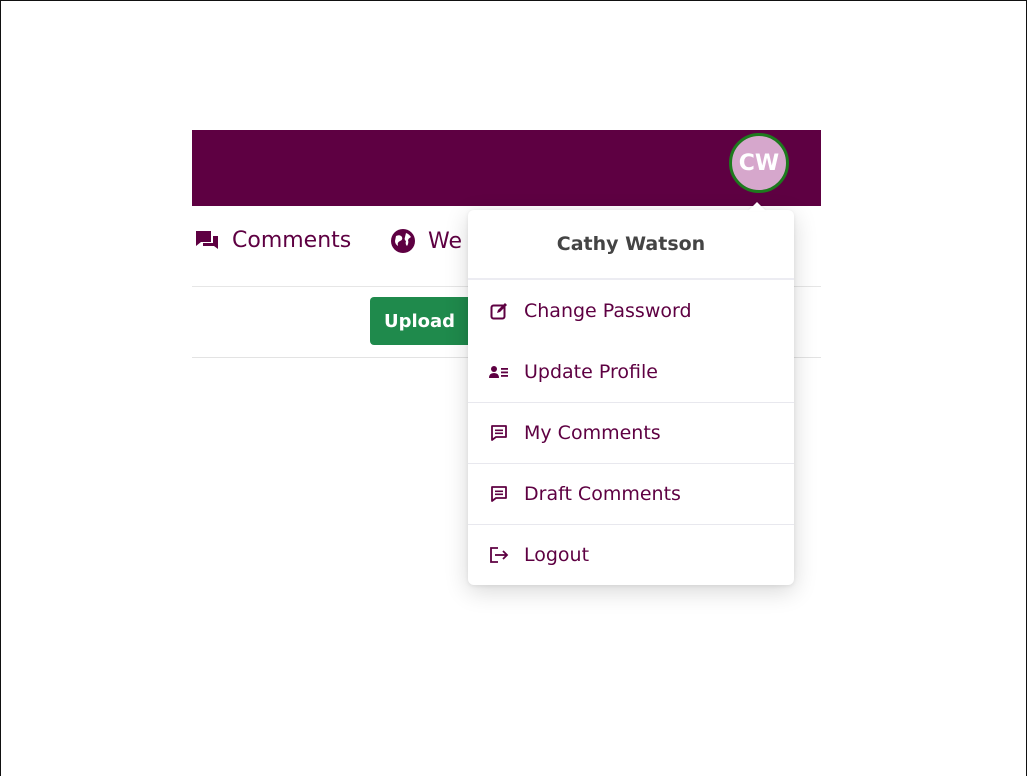  What do you see at coordinates (207, 239) in the screenshot?
I see `comments-icon` at bounding box center [207, 239].